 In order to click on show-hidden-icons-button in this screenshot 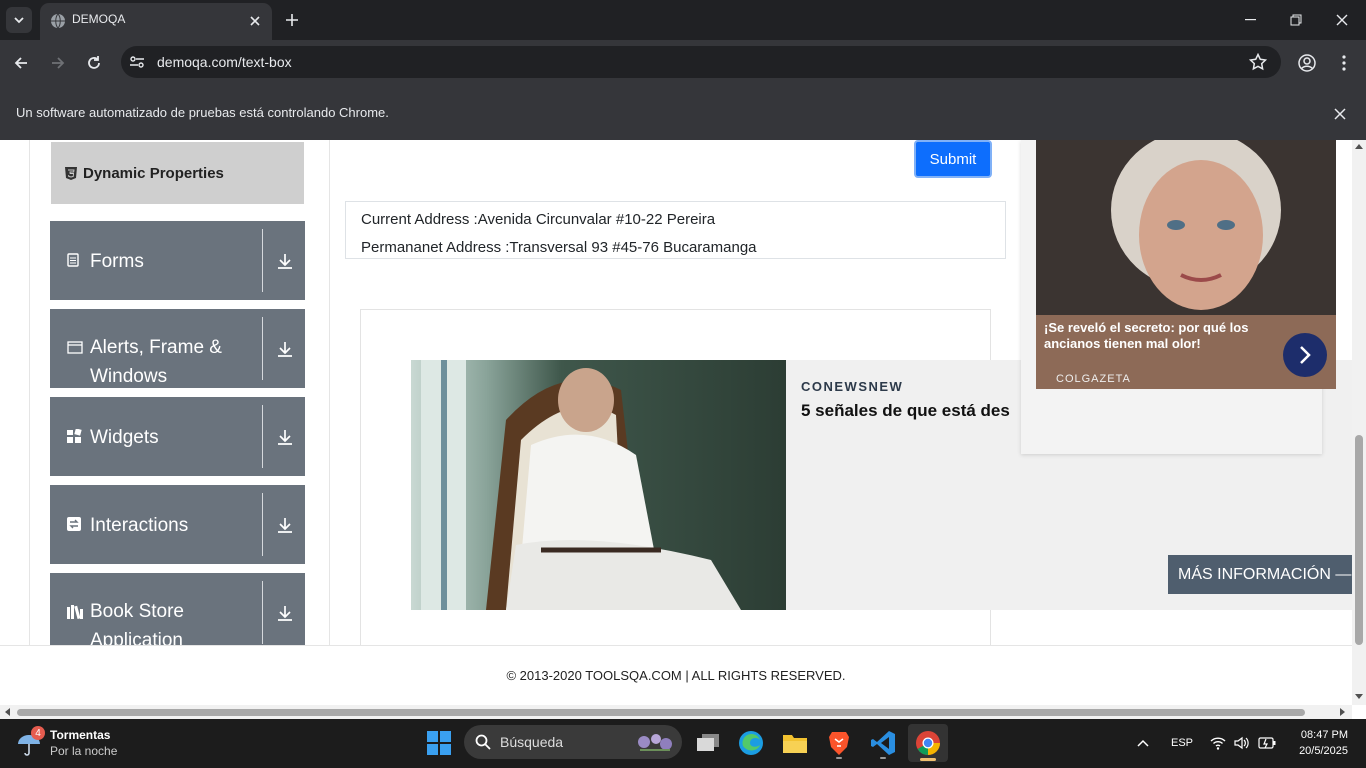, I will do `click(1143, 743)`.